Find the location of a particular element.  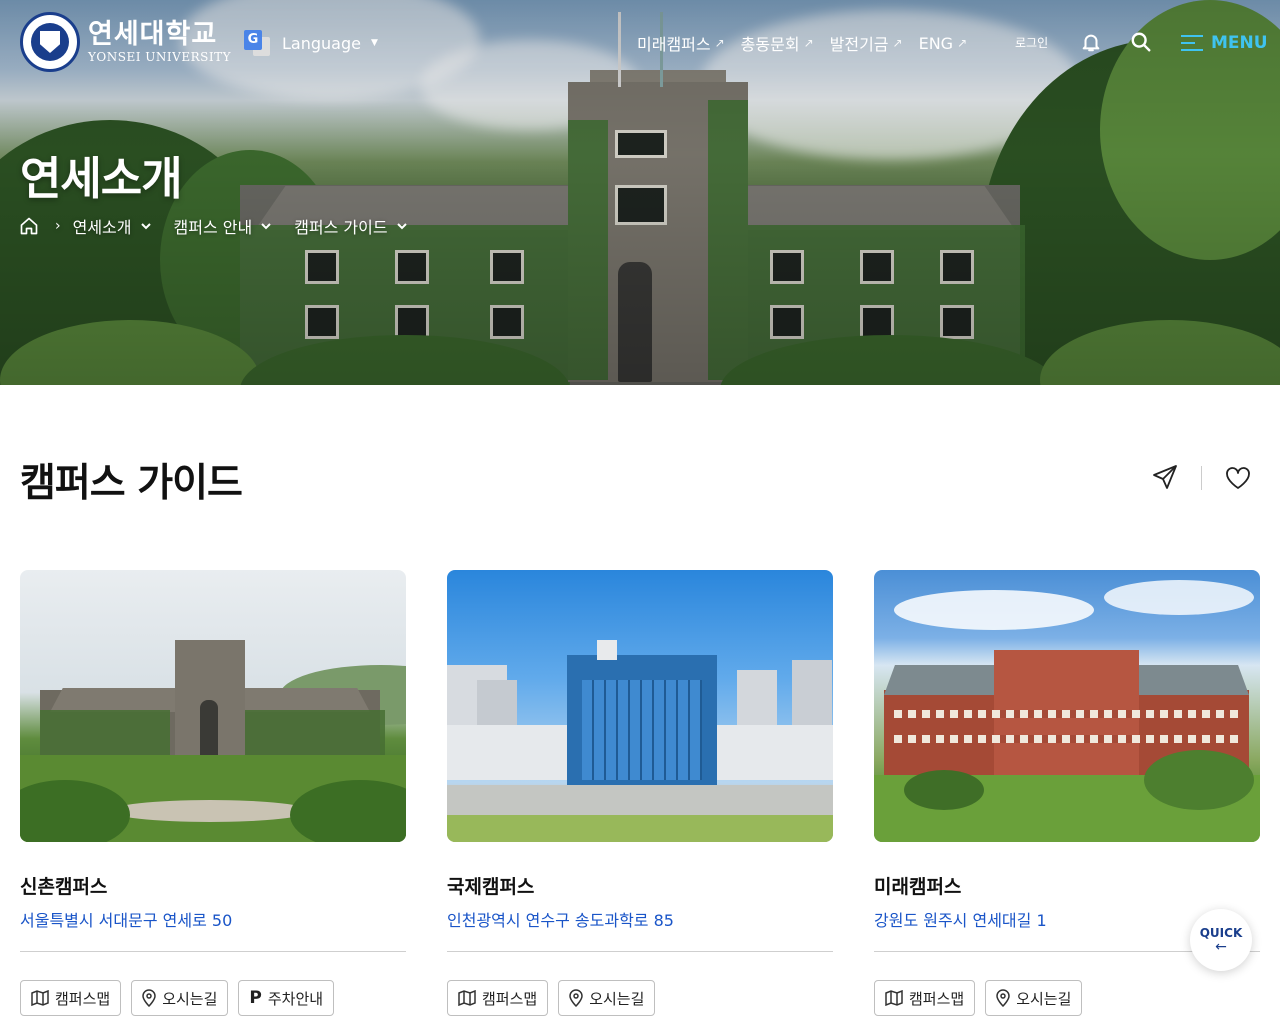

language-selector: G Language ▼ is located at coordinates (311, 43).